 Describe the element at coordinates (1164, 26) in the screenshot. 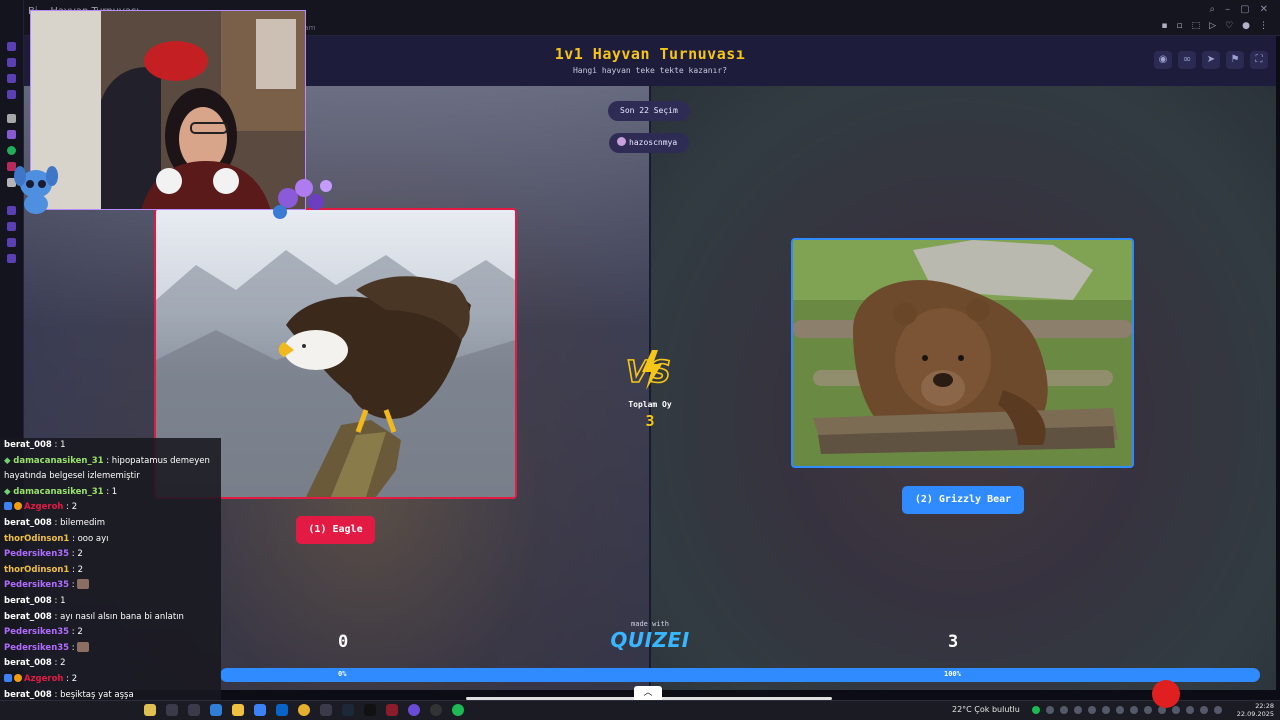

I see `extension-icon: ▪` at that location.